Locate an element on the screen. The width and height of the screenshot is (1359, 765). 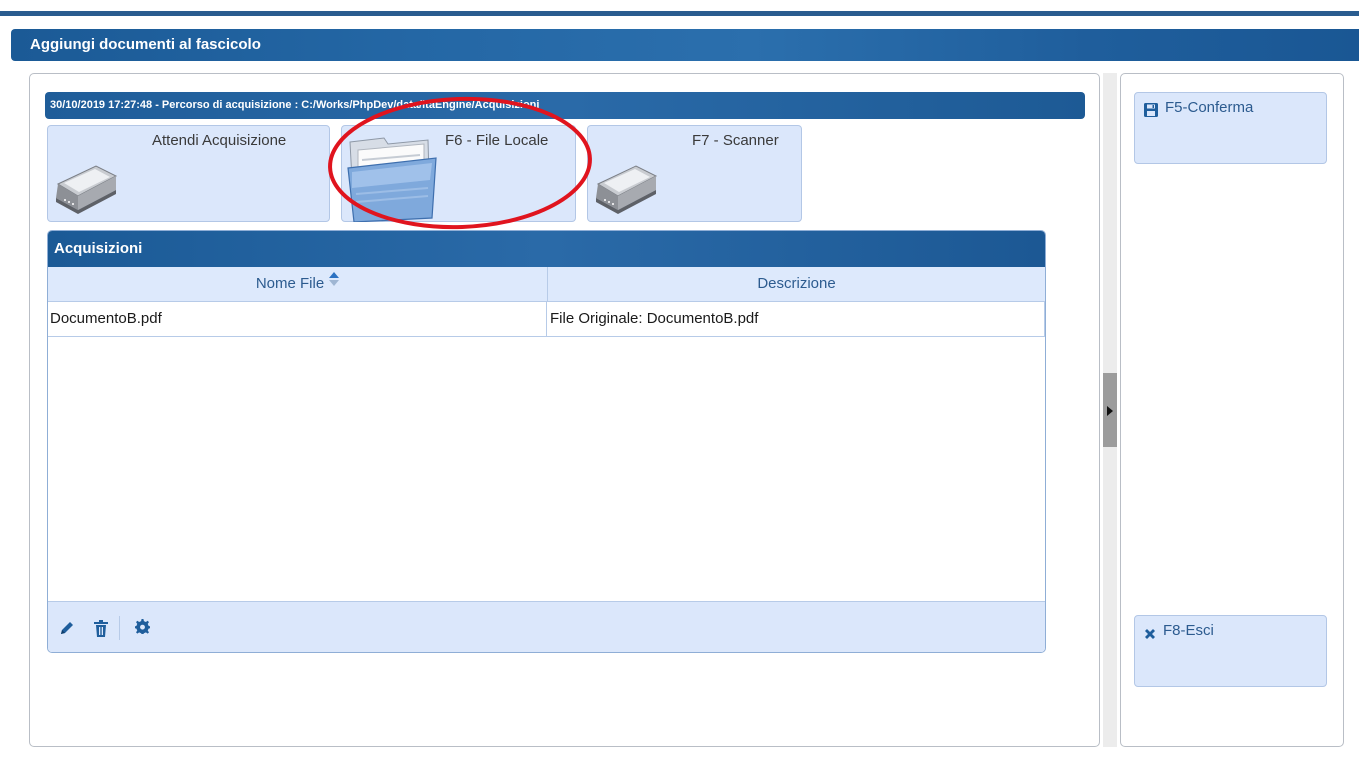
confirm-label: F5-Conferma is located at coordinates (1209, 107).